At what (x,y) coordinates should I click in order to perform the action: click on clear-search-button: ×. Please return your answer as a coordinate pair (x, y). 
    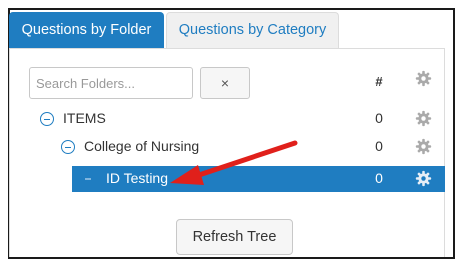
    Looking at the image, I should click on (225, 83).